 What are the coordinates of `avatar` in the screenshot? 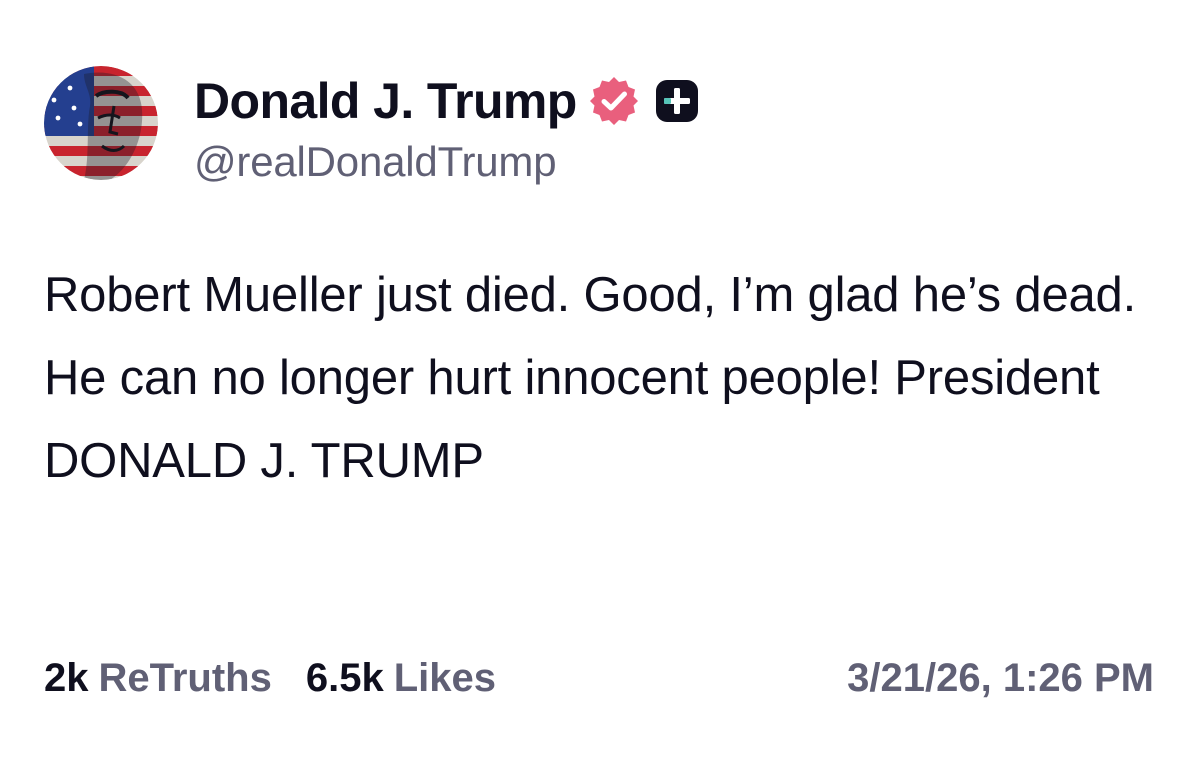 It's located at (101, 123).